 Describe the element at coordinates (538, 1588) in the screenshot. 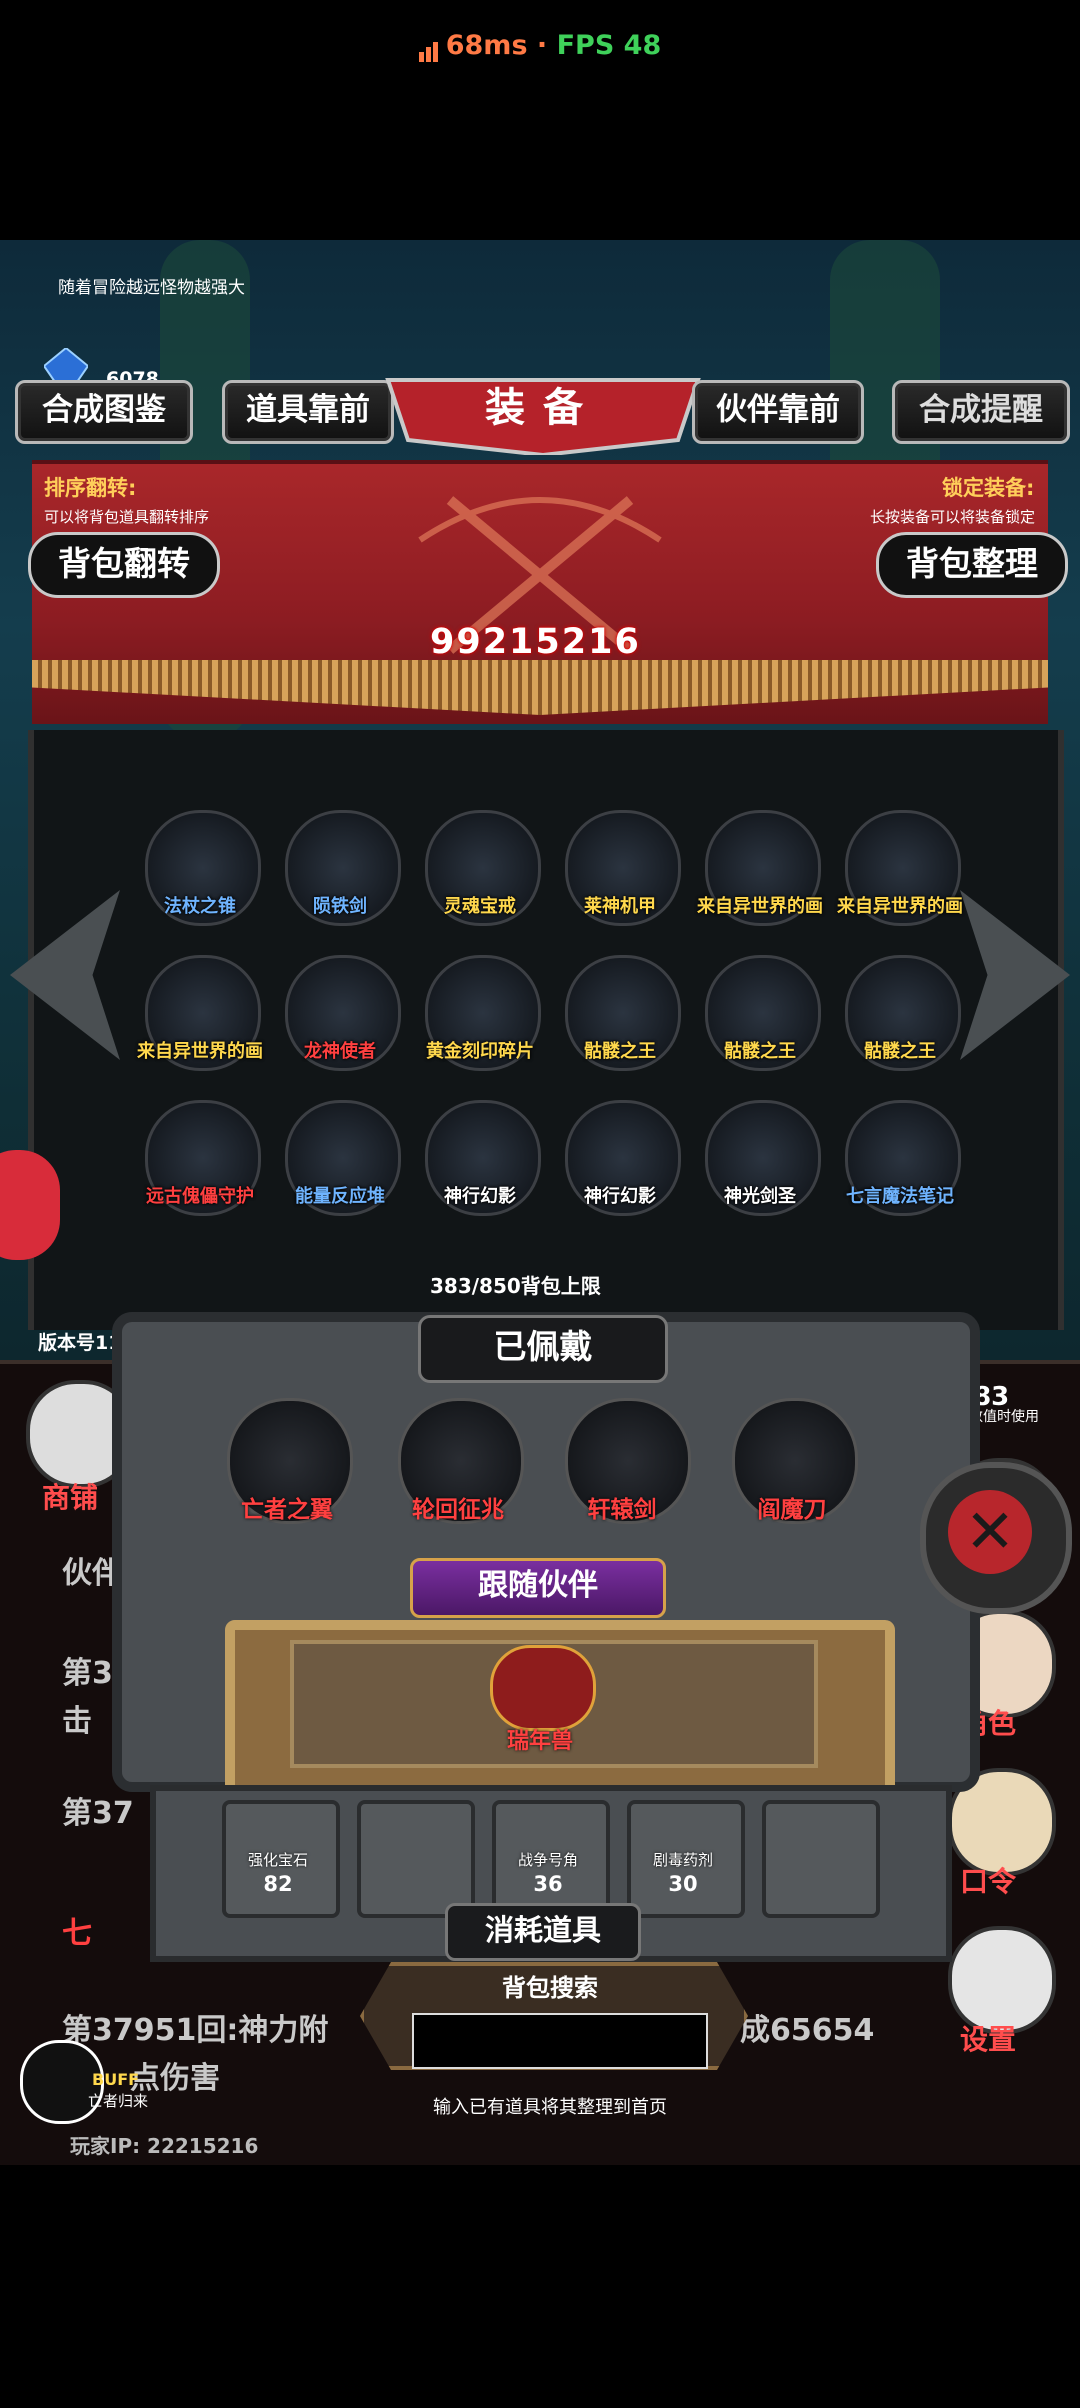

I see `companion-title: 跟随伙伴` at that location.